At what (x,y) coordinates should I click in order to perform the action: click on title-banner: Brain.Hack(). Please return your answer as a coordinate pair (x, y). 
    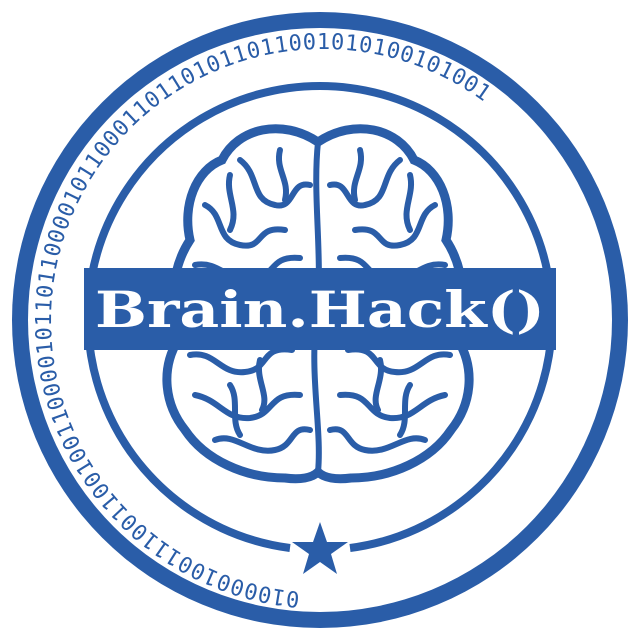
    Looking at the image, I should click on (320, 309).